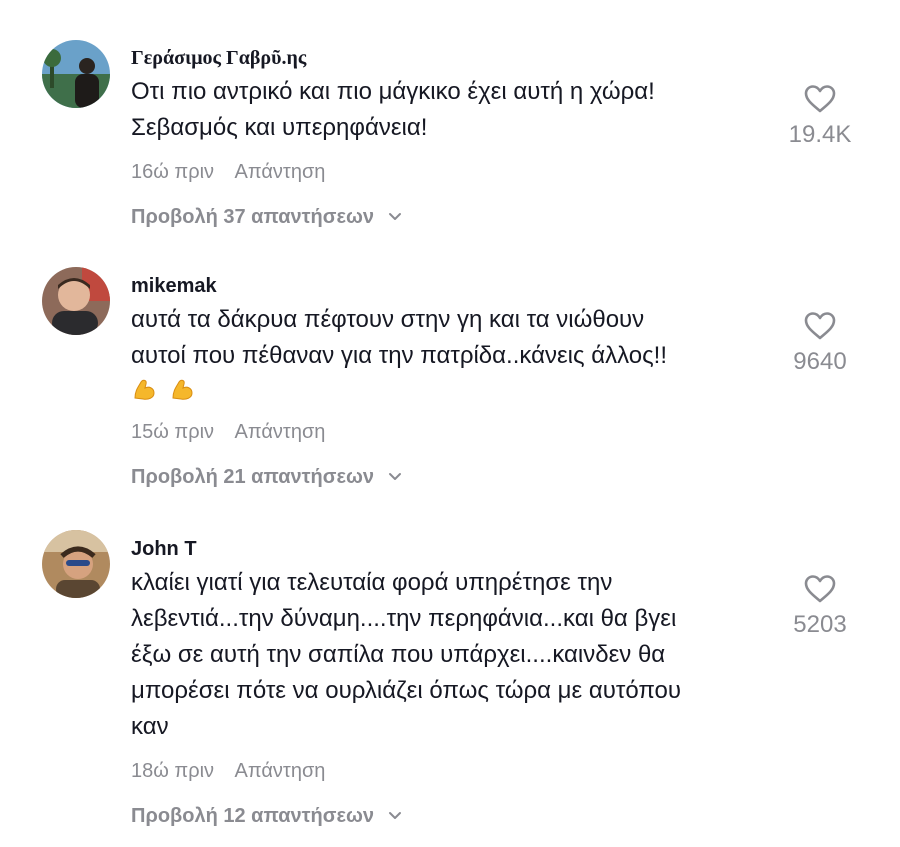 Image resolution: width=900 pixels, height=847 pixels. What do you see at coordinates (820, 624) in the screenshot?
I see `like-count: 5203` at bounding box center [820, 624].